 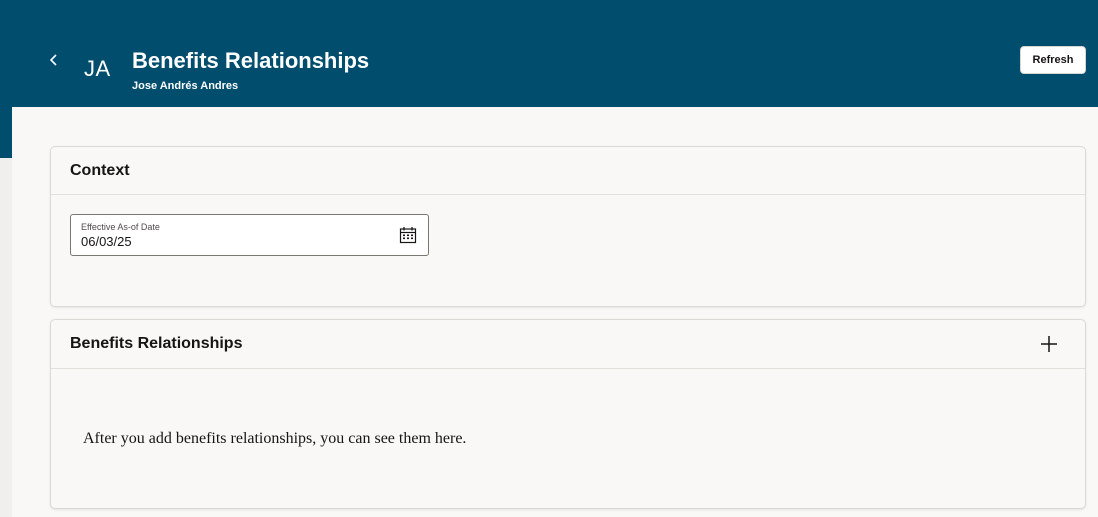 I want to click on effective-date-label: Effective As-of Date, so click(x=120, y=227).